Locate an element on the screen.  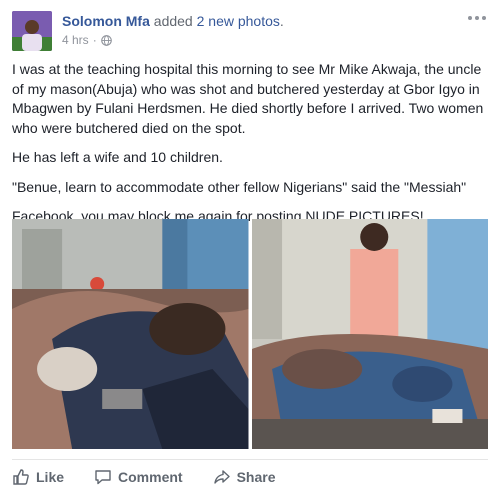
ellipsis-icon is located at coordinates (477, 18).